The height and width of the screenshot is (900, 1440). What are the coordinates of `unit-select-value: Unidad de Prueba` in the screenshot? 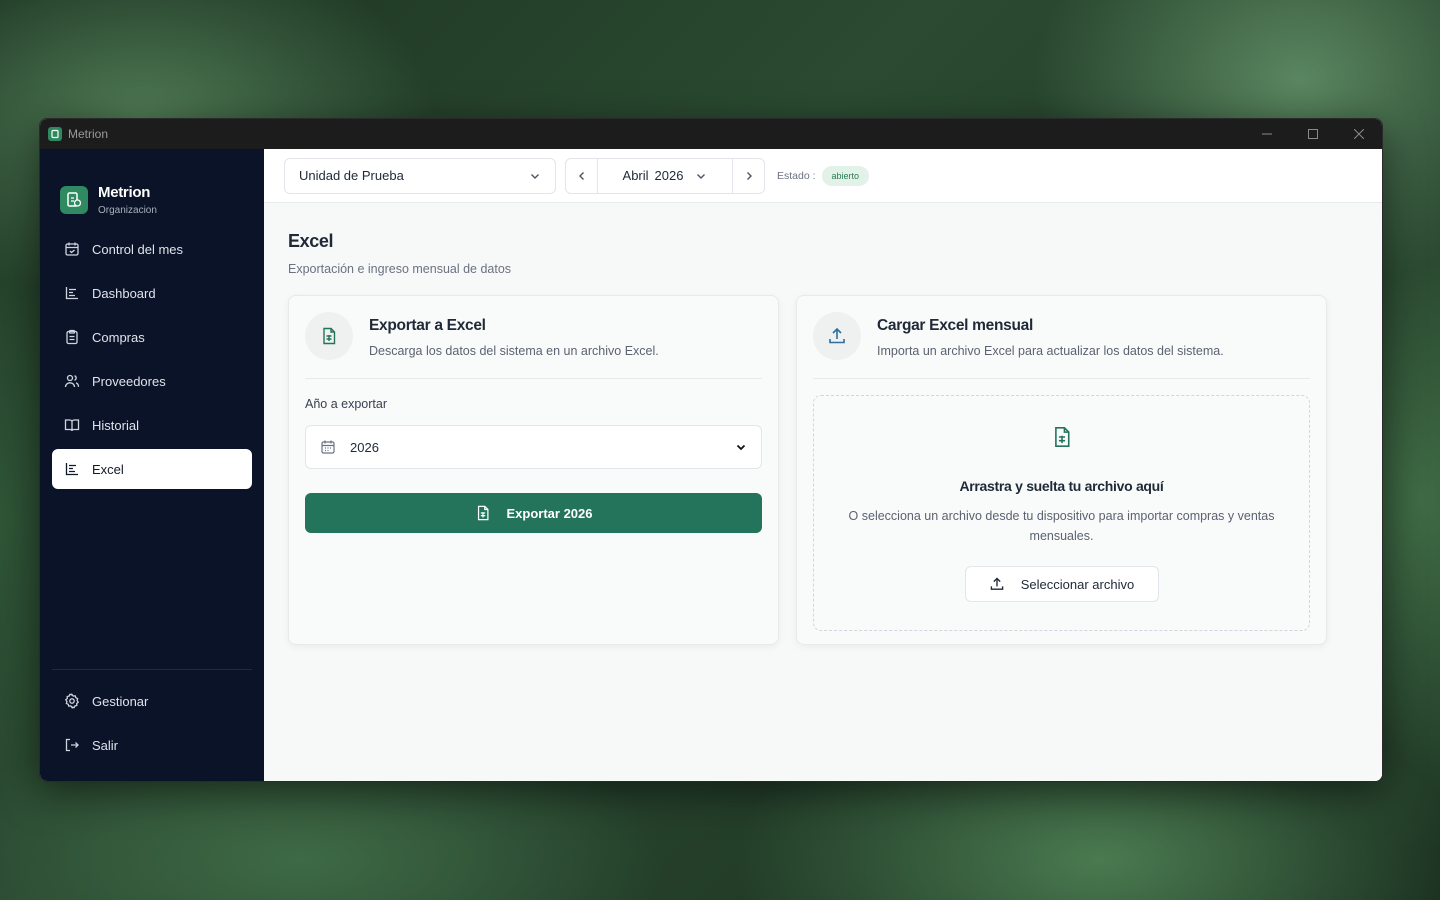 It's located at (351, 175).